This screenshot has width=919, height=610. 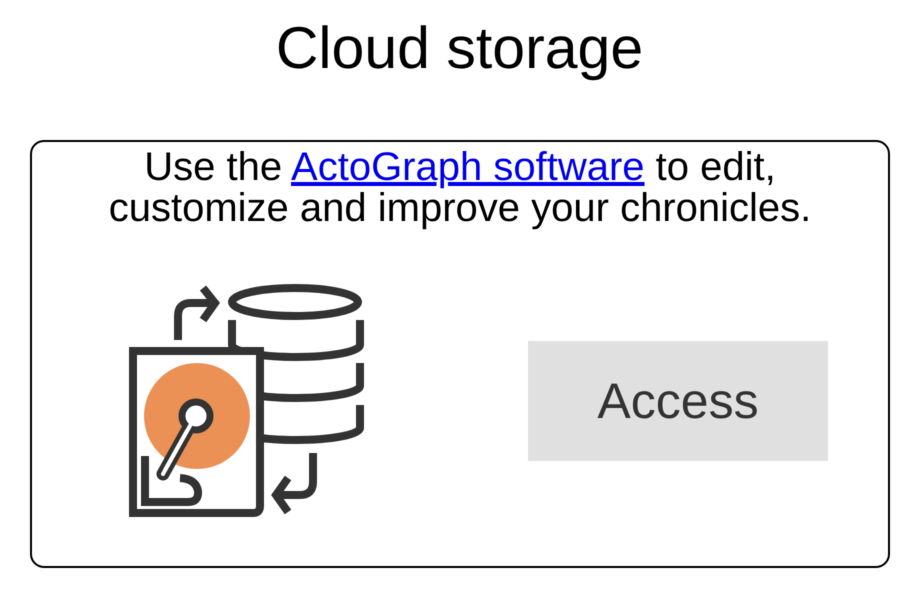 What do you see at coordinates (678, 401) in the screenshot?
I see `access-button: Access` at bounding box center [678, 401].